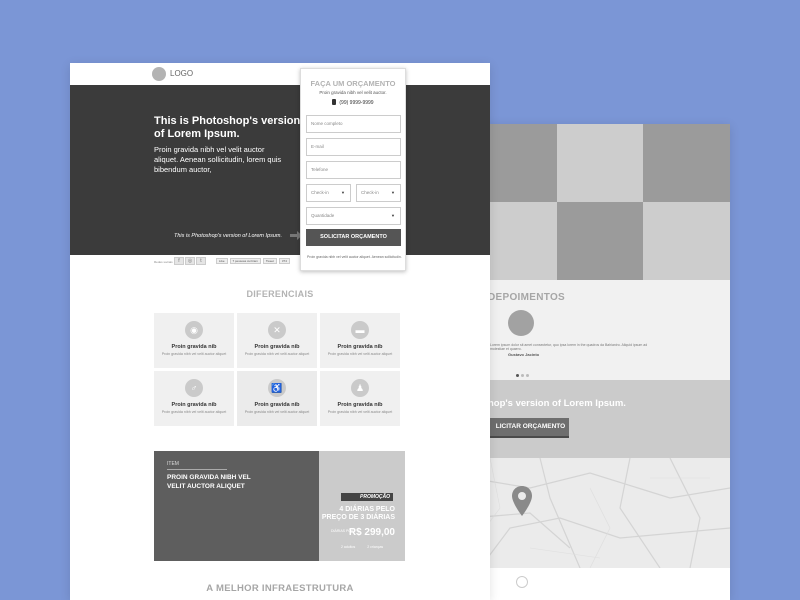 Image resolution: width=800 pixels, height=600 pixels. What do you see at coordinates (523, 427) in the screenshot?
I see `cta-quote-button: LICITAR ORÇAMENTO` at bounding box center [523, 427].